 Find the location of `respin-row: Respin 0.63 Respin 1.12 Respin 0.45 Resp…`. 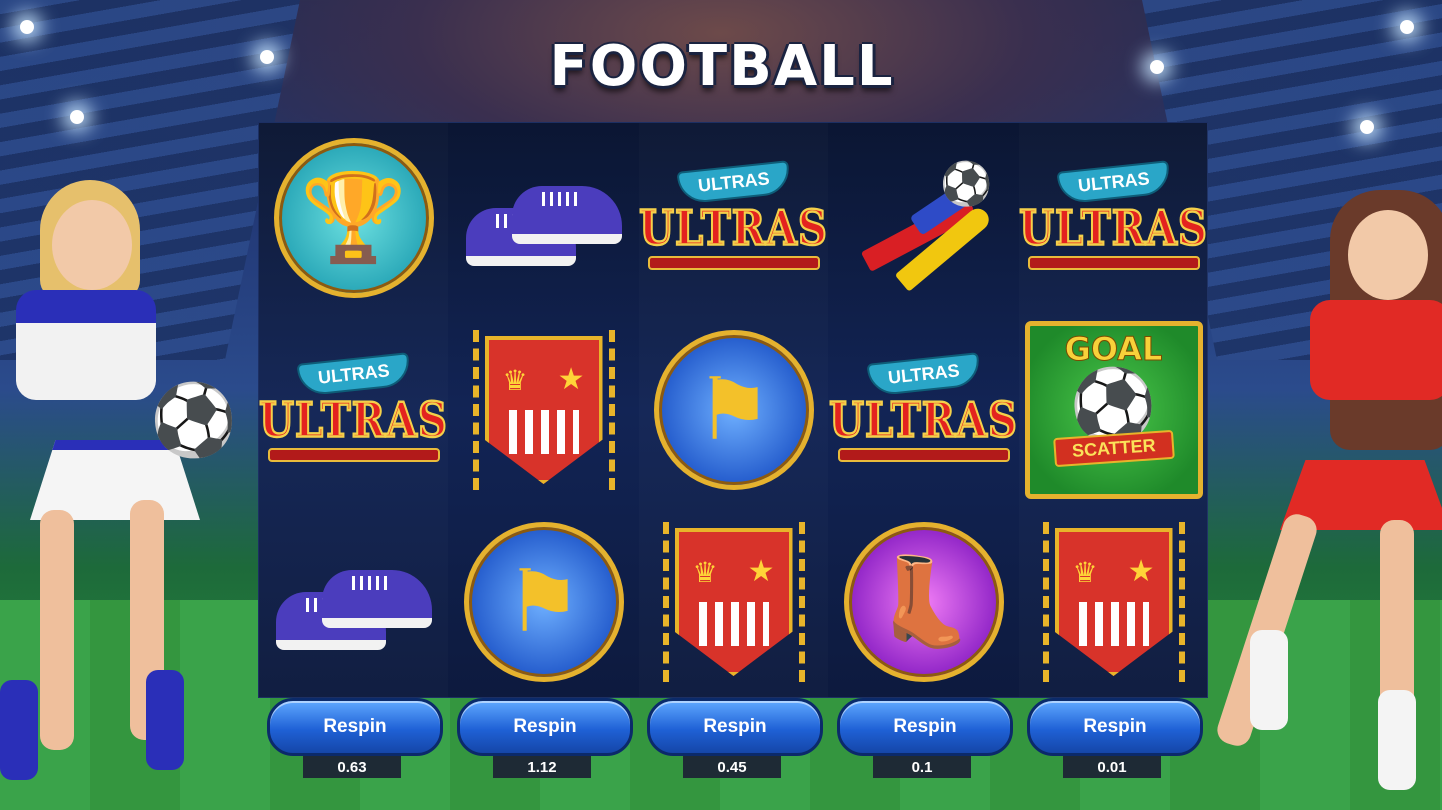

respin-row: Respin 0.63 Respin 1.12 Respin 0.45 Resp… is located at coordinates (732, 753).